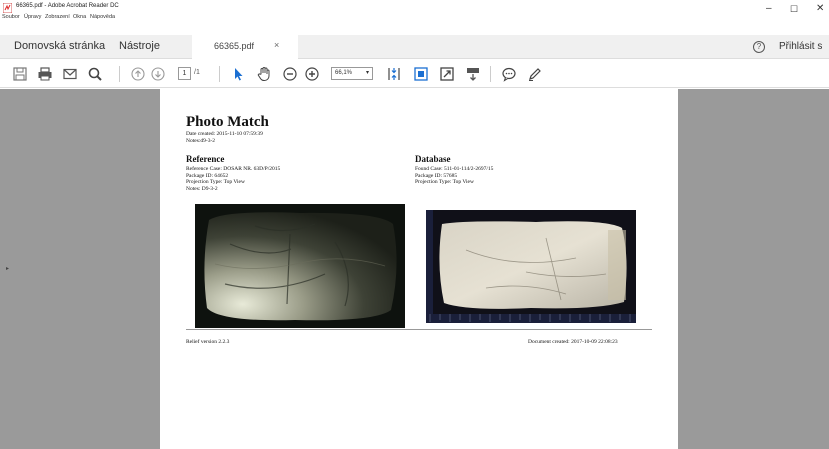 The image size is (829, 449). Describe the element at coordinates (820, 9) in the screenshot. I see `close-button: ✕` at that location.